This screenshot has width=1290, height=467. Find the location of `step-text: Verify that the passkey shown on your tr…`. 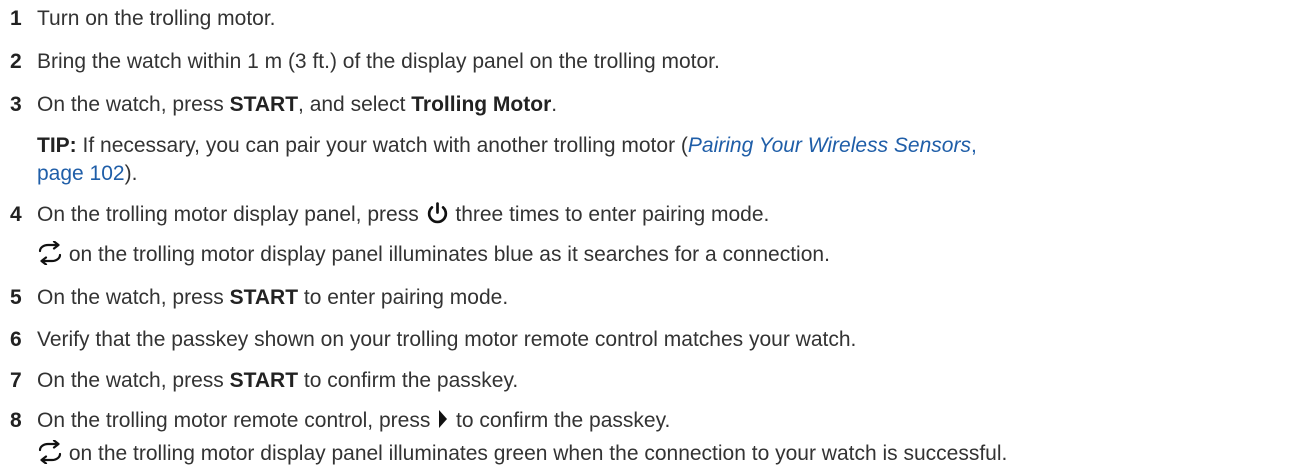

step-text: Verify that the passkey shown on your tr… is located at coordinates (447, 339).